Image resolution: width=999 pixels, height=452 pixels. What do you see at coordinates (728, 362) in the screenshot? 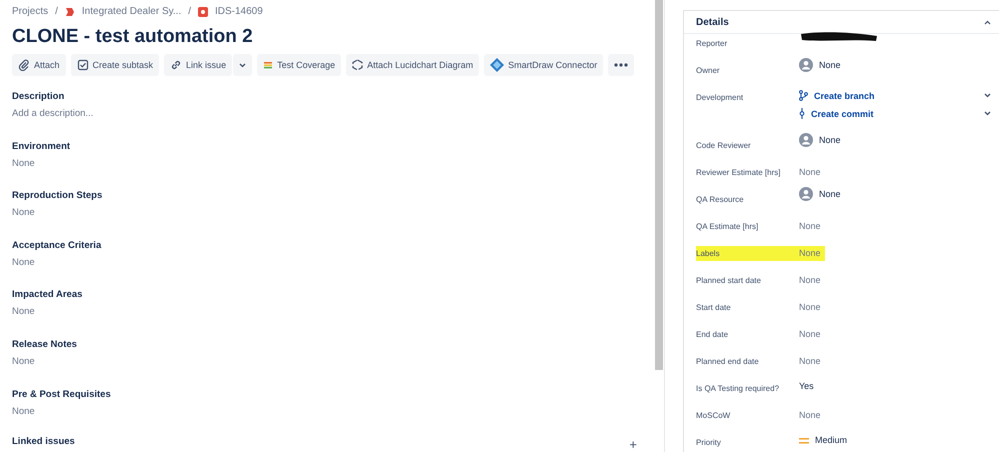
I see `field-label: Planned end date` at bounding box center [728, 362].